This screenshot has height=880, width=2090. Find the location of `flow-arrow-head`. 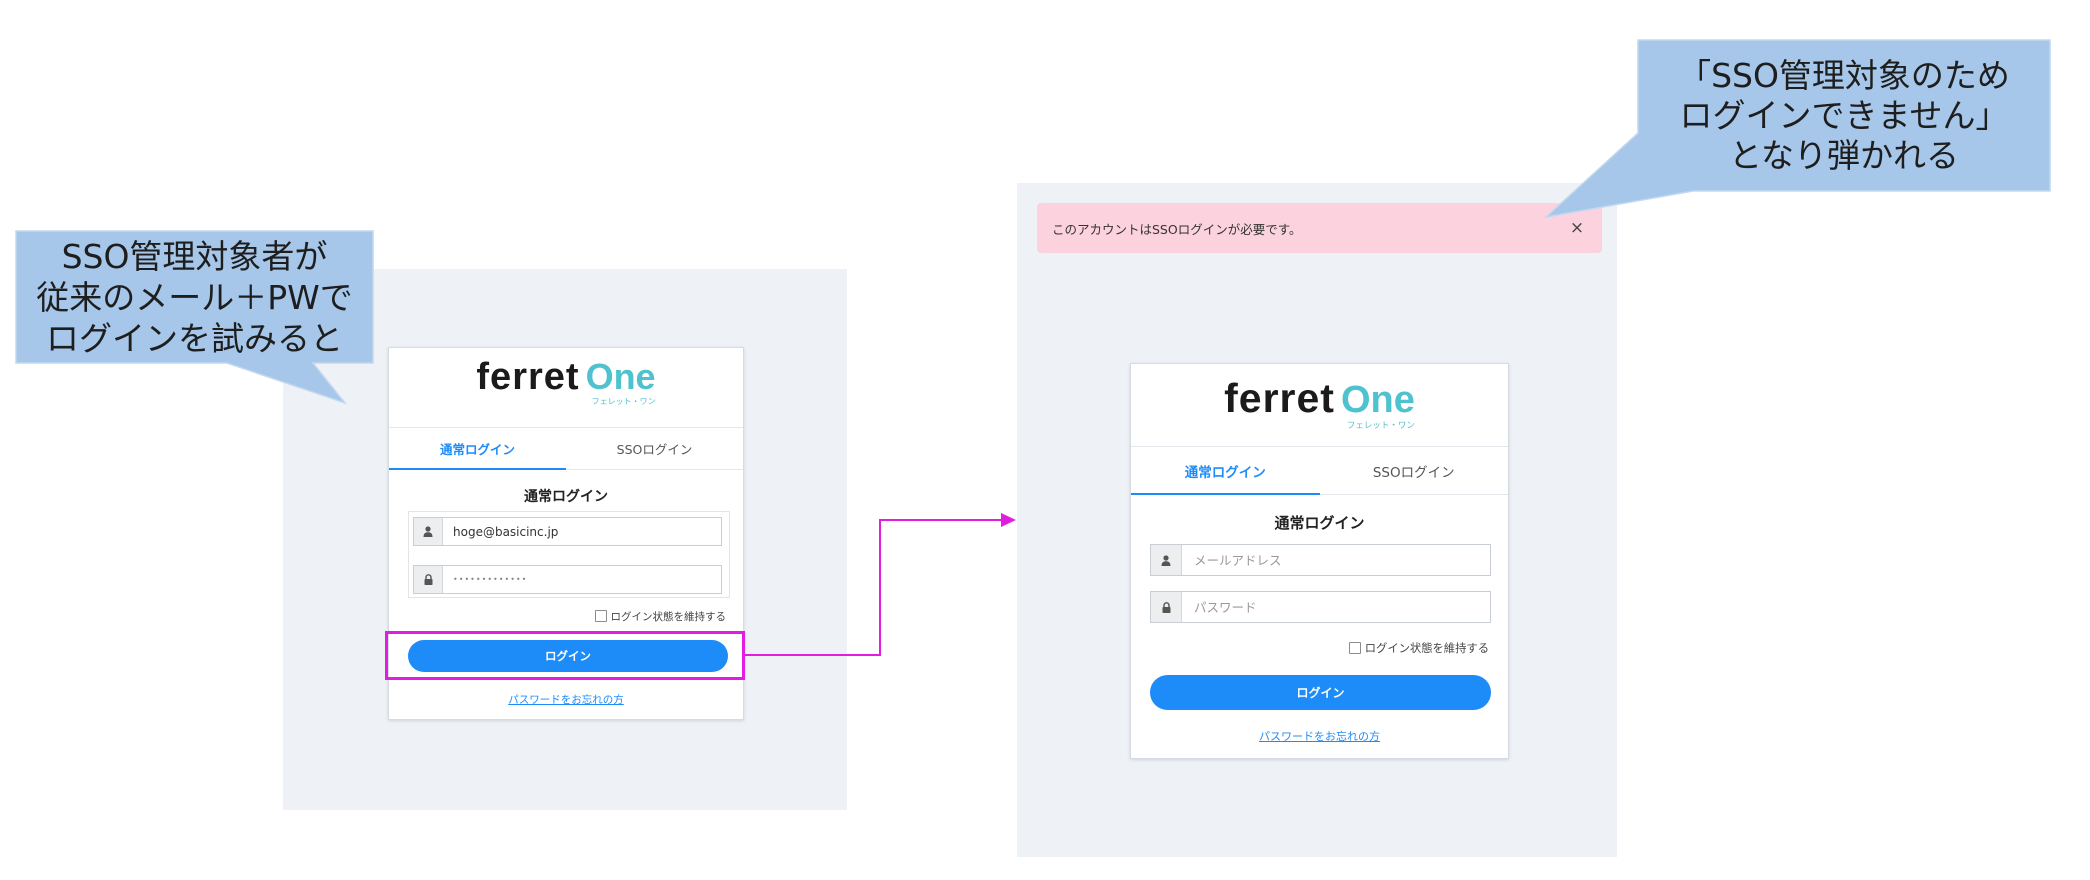

flow-arrow-head is located at coordinates (1008, 520).